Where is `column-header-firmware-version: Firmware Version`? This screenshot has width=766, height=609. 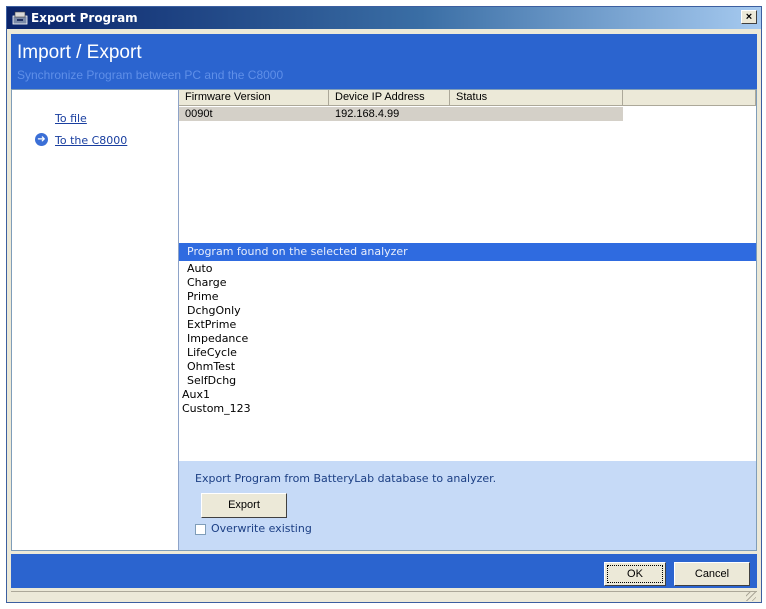
column-header-firmware-version: Firmware Version is located at coordinates (254, 98).